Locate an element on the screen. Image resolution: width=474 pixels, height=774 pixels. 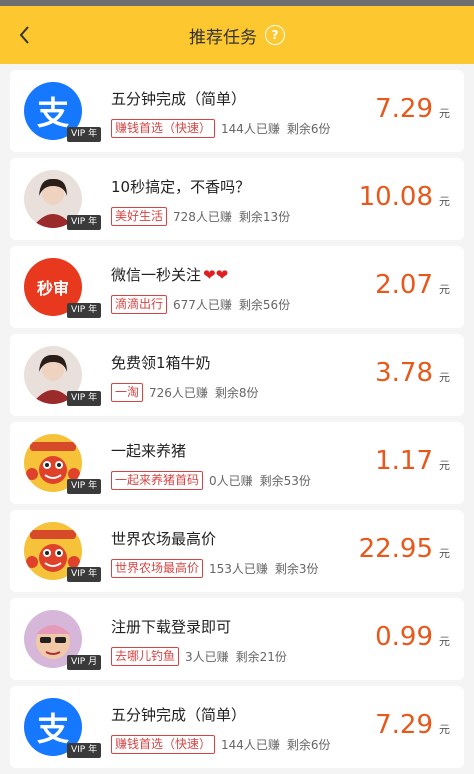
task-meta: 一起来养猪首码 0人已赚 剩余53份 is located at coordinates (211, 480).